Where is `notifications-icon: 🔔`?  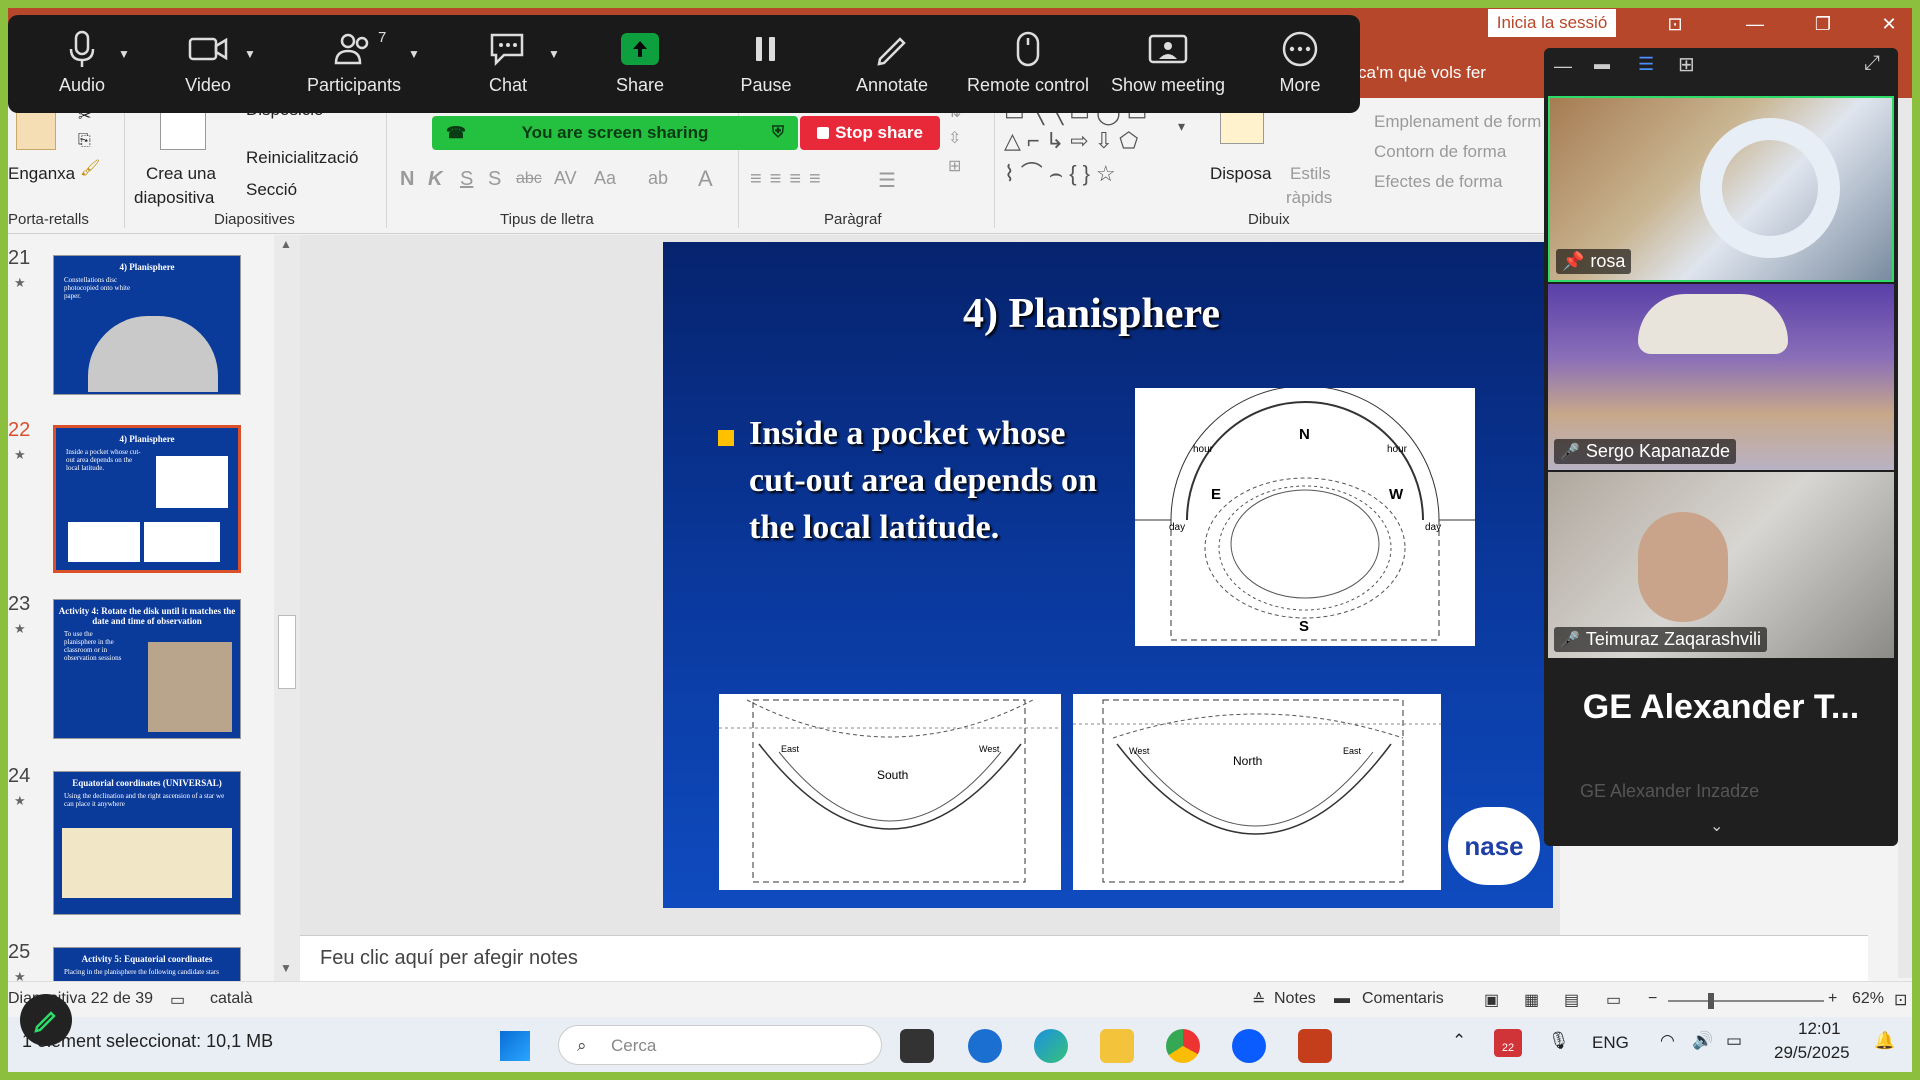 notifications-icon: 🔔 is located at coordinates (1884, 1041).